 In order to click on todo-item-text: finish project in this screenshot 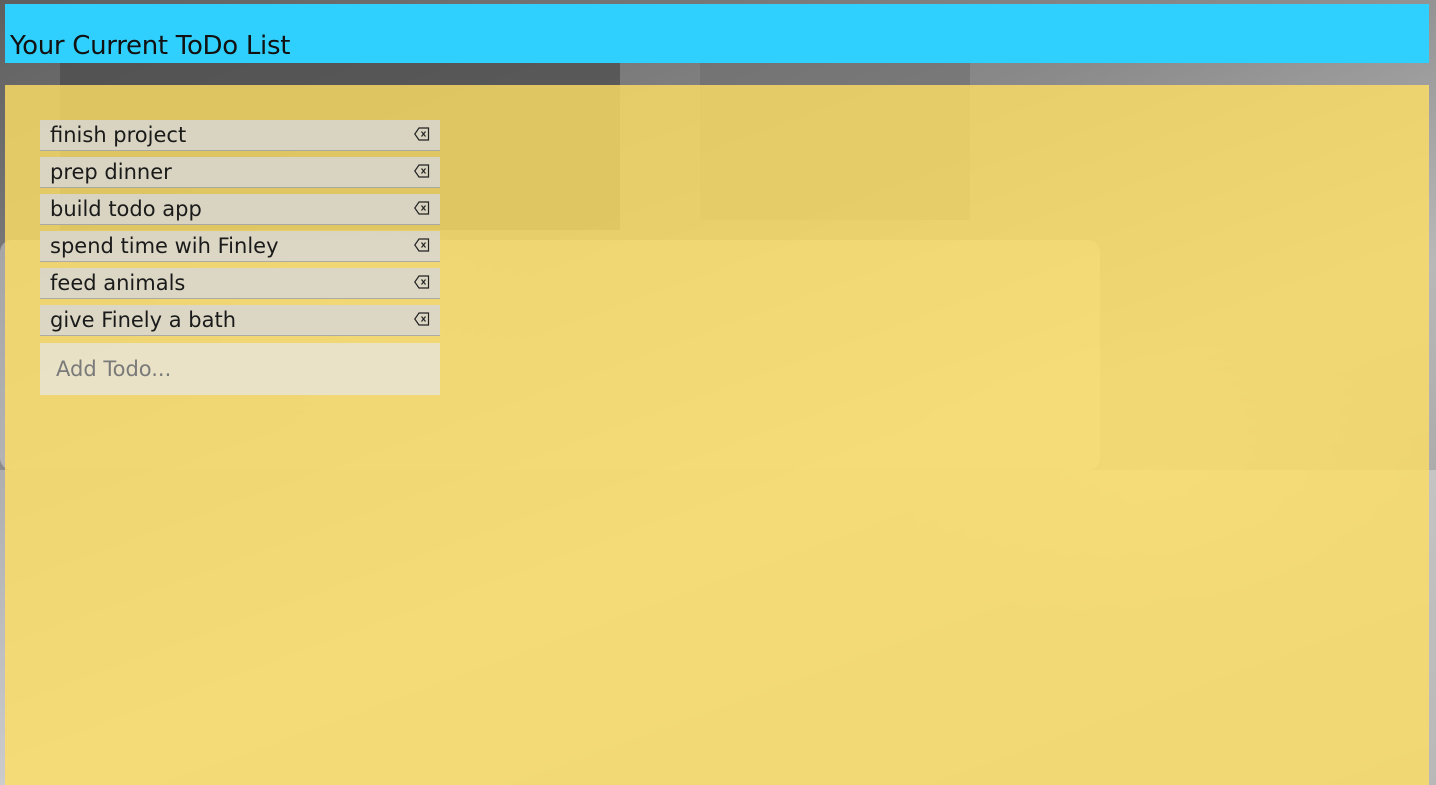, I will do `click(118, 135)`.